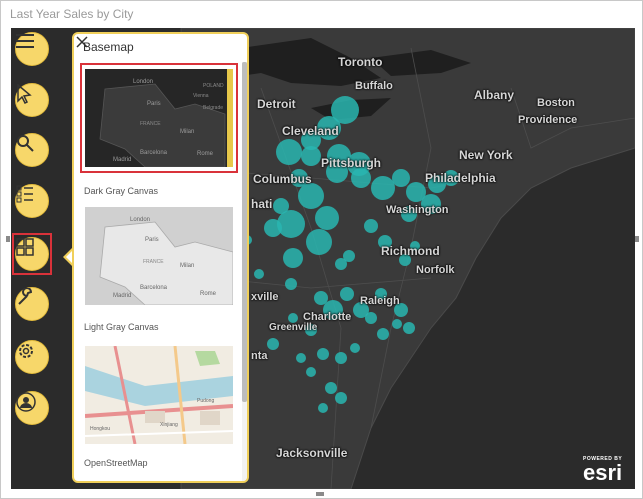 The image size is (643, 499). Describe the element at coordinates (159, 395) in the screenshot. I see `basemap-thumb-openstreetmap: Hongkou Xinjiang Pudong` at that location.